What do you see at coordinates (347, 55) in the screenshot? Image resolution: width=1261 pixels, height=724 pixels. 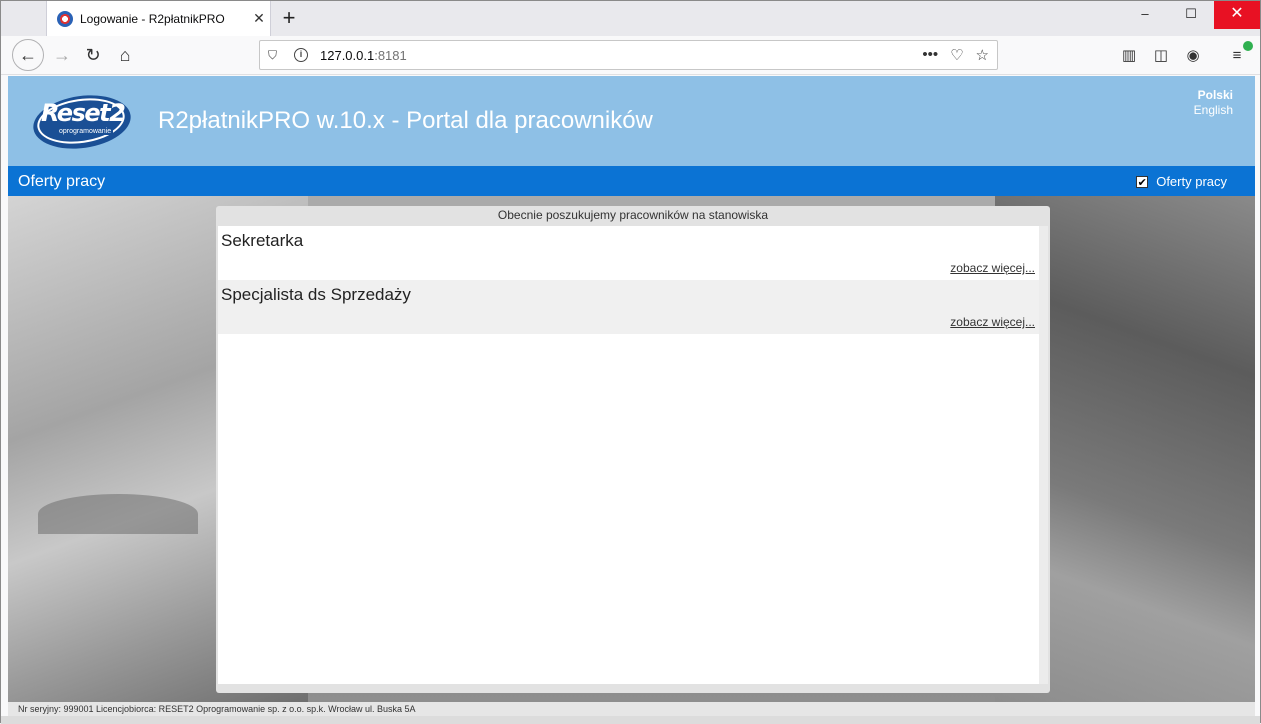 I see `url-host: 127.0.0.1` at bounding box center [347, 55].